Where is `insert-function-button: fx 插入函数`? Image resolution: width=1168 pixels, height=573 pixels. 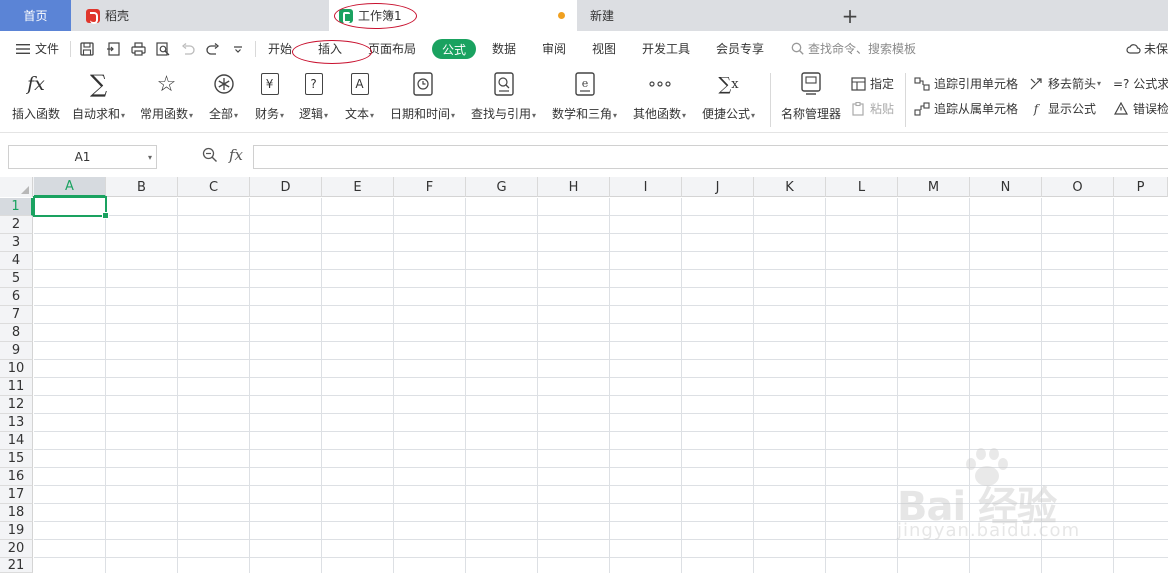 insert-function-button: fx 插入函数 is located at coordinates (36, 96).